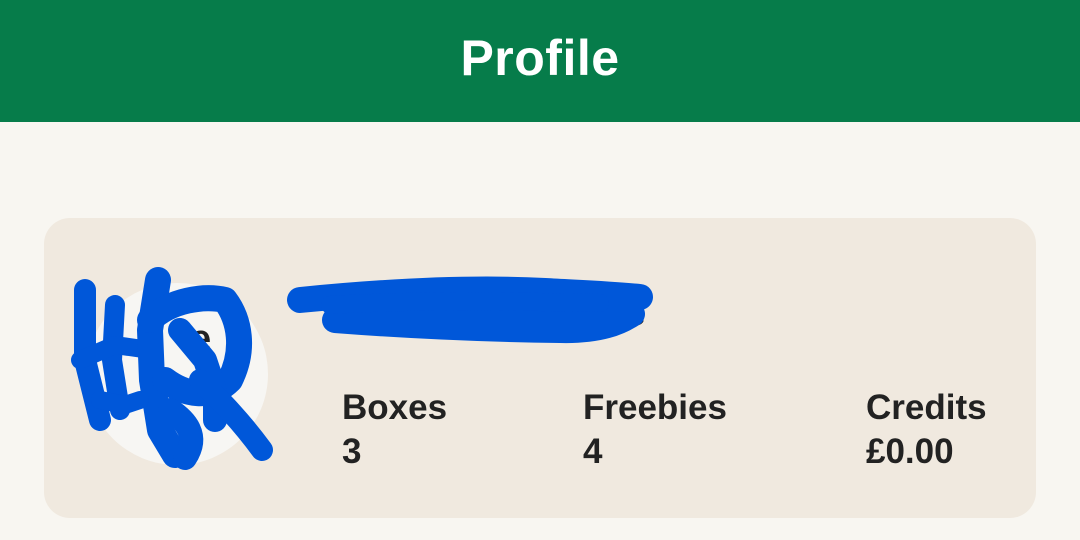  I want to click on stat-boxes-value: 3, so click(352, 451).